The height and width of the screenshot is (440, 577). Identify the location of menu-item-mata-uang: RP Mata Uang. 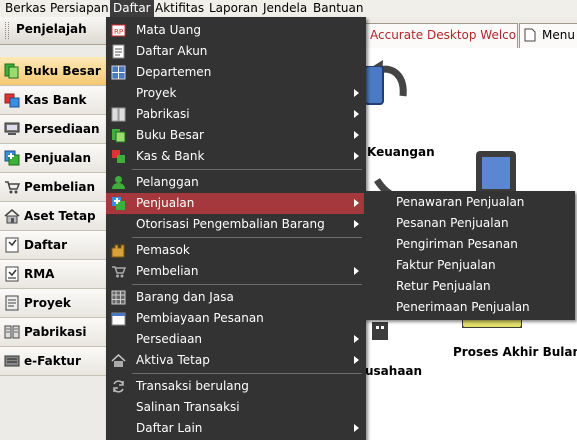
(236, 30).